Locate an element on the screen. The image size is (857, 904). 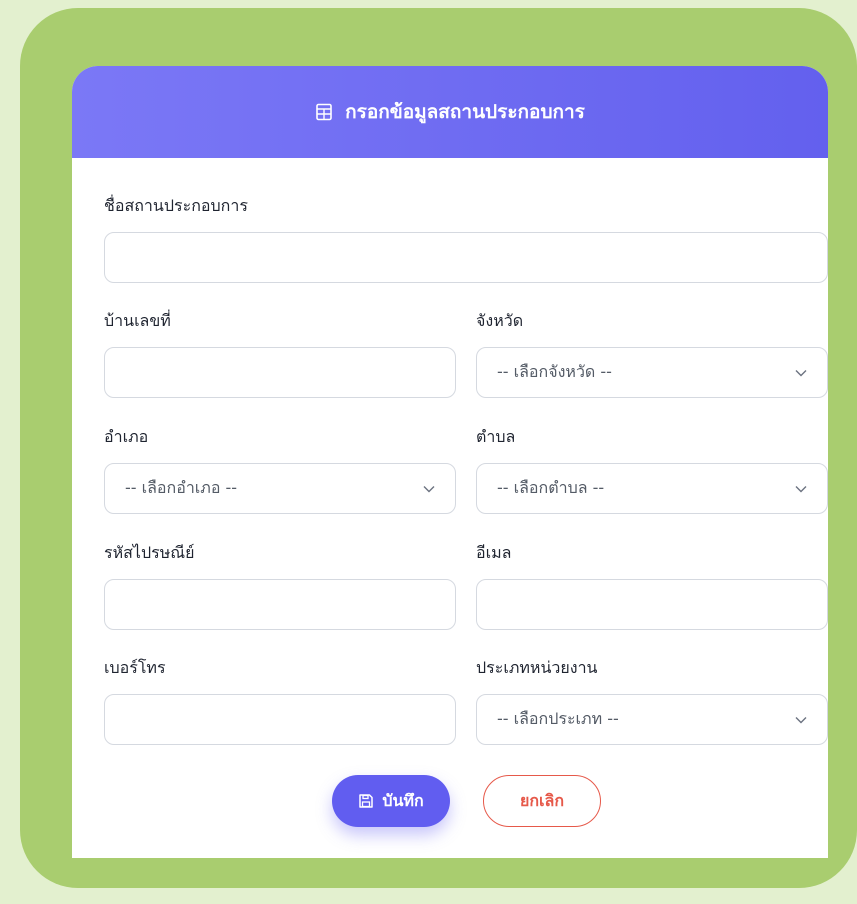
save-button: บันทึก is located at coordinates (391, 801).